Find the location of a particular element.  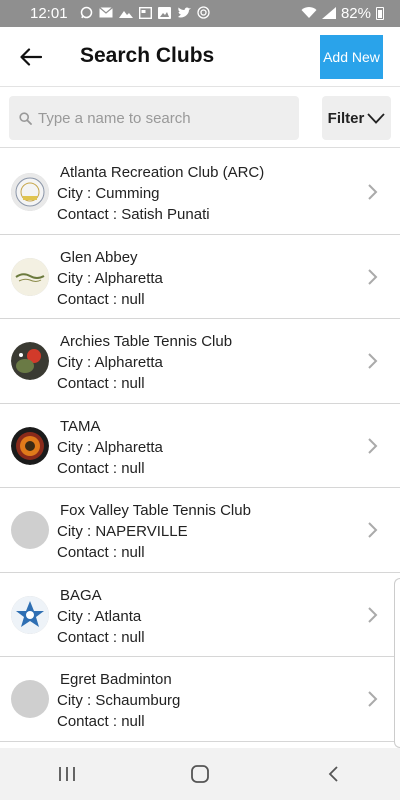

back-button is located at coordinates (31, 57).